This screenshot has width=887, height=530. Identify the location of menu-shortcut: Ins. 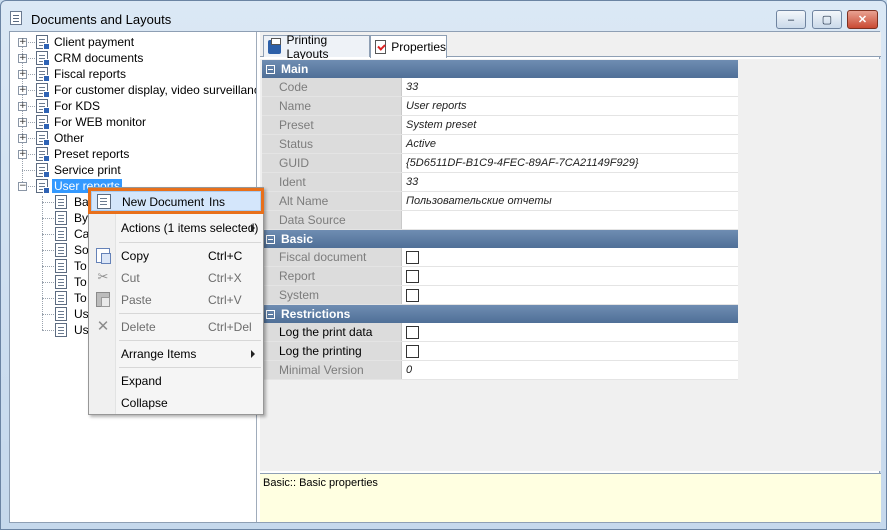
(217, 202).